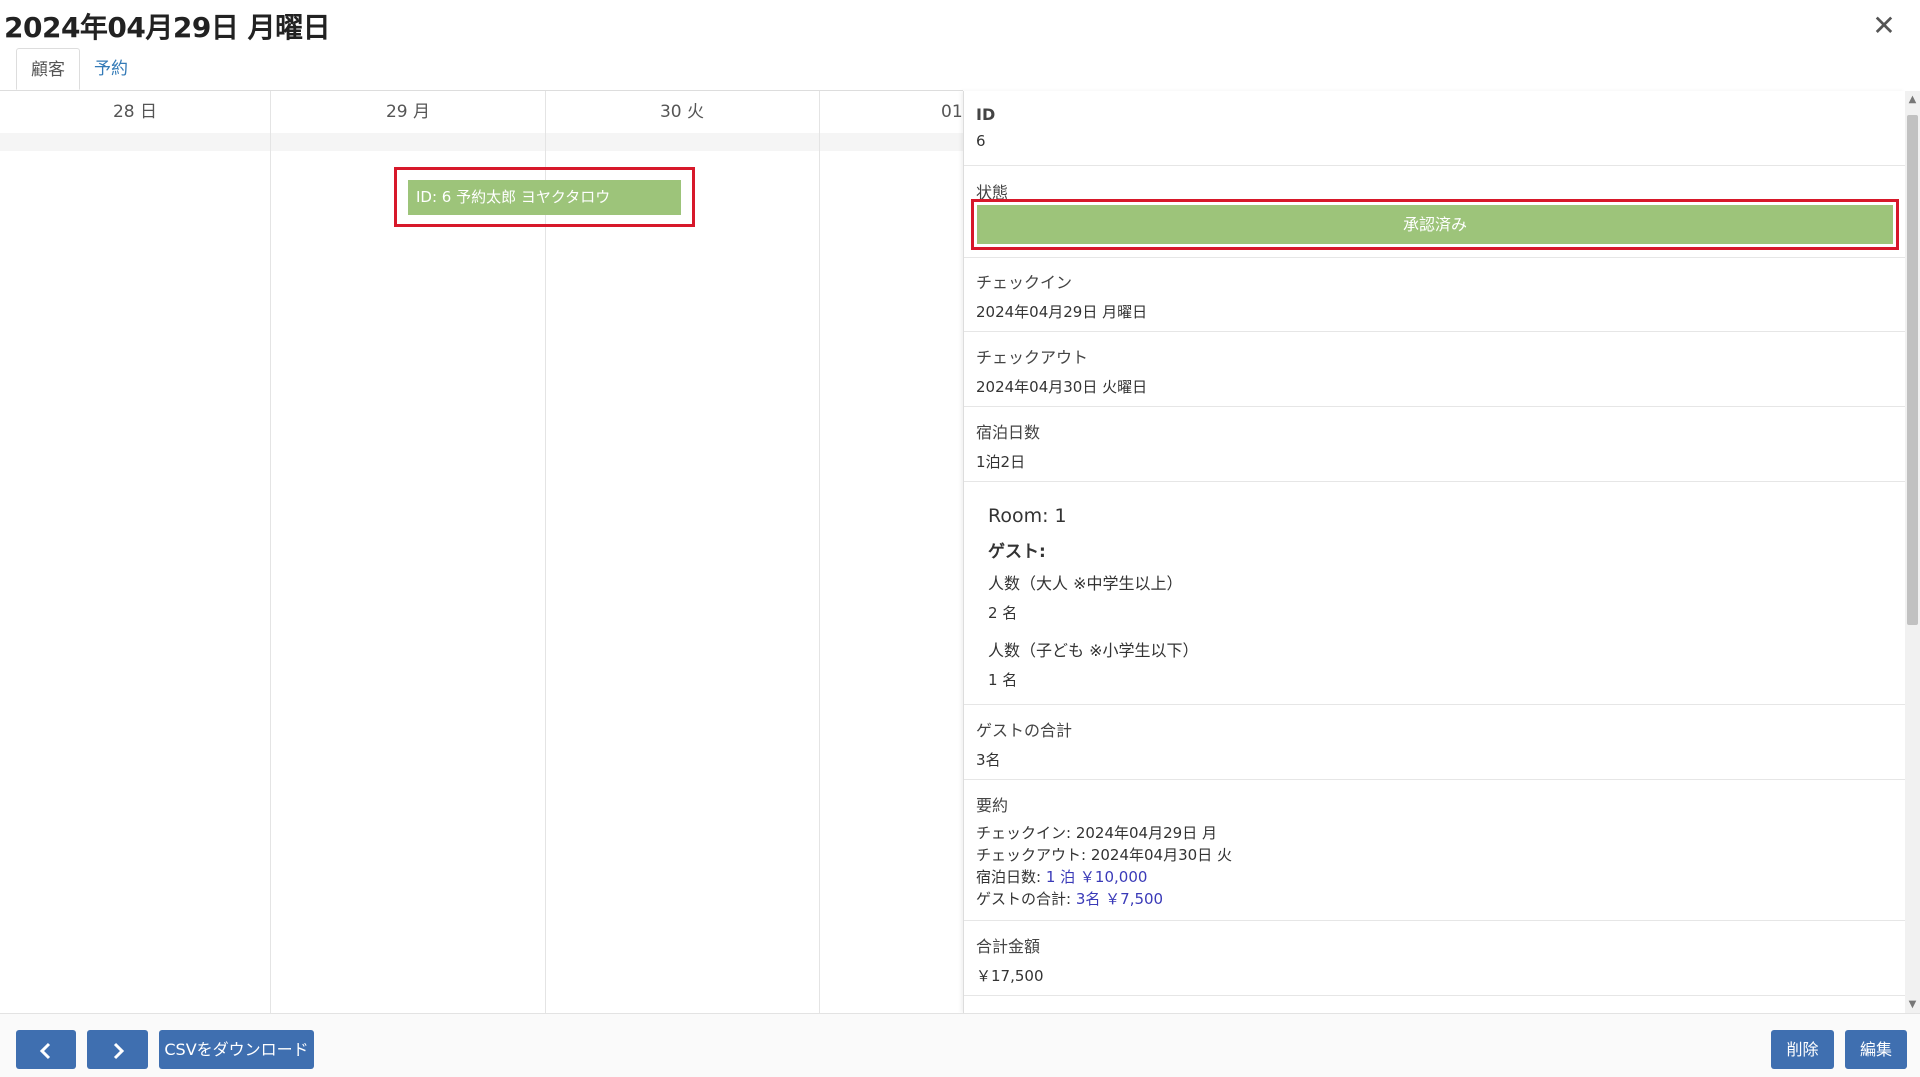 The width and height of the screenshot is (1920, 1077). Describe the element at coordinates (1435, 833) in the screenshot. I see `summary-checkin: チェックイン: 2024年04月29日 月` at that location.